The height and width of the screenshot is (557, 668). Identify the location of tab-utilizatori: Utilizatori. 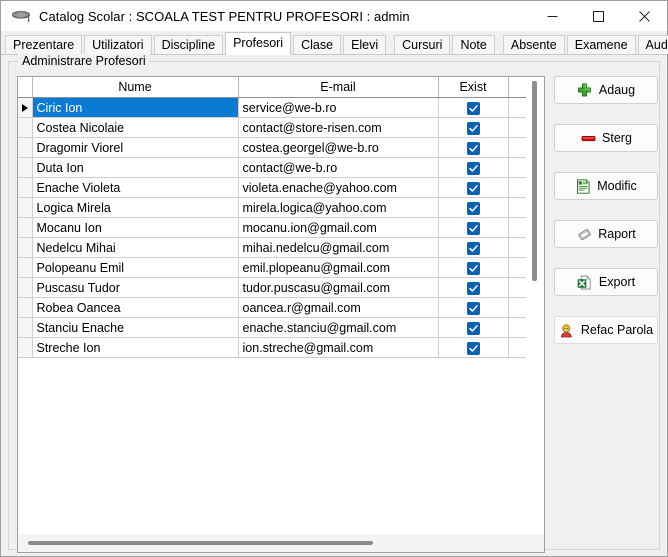
(118, 44).